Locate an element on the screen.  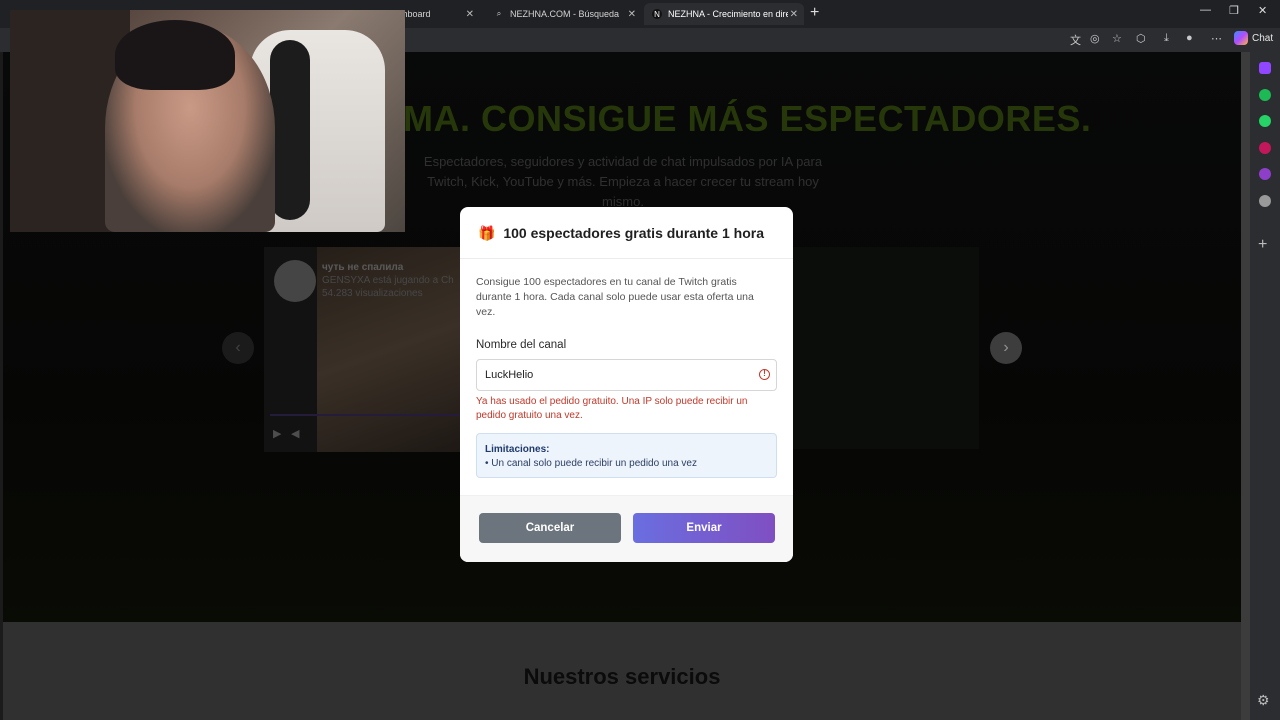
copilot-chat-button: Chat is located at coordinates (1253, 38).